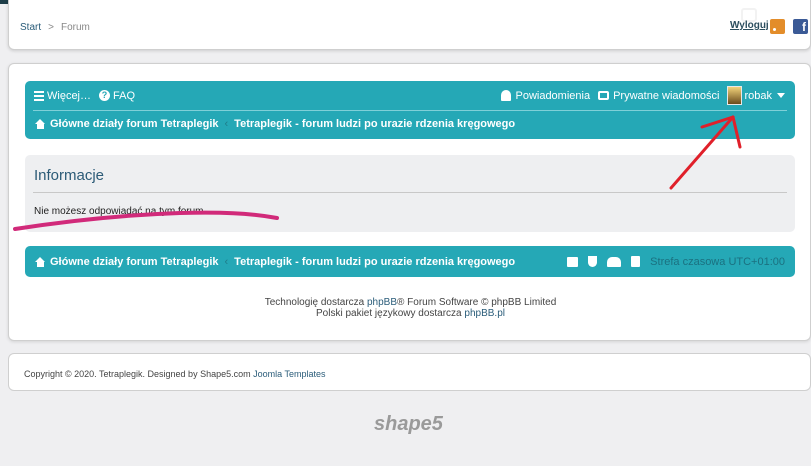 Image resolution: width=811 pixels, height=466 pixels. What do you see at coordinates (120, 211) in the screenshot?
I see `info-message: Nie możesz odpowiadać na tym forum.` at bounding box center [120, 211].